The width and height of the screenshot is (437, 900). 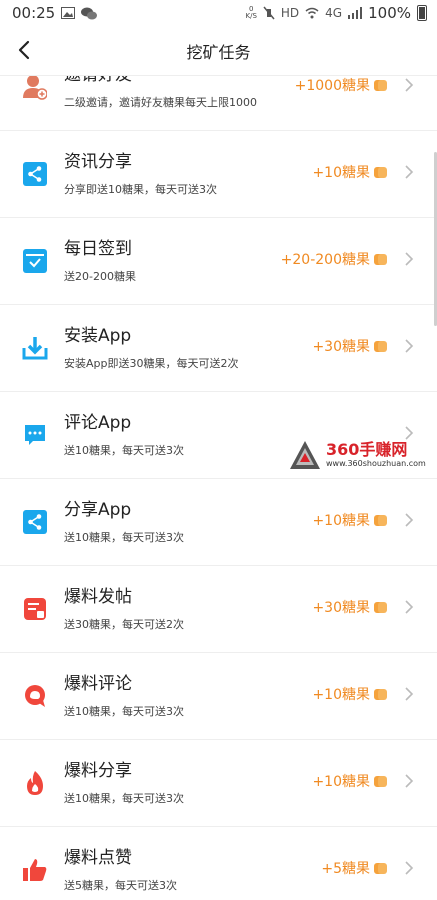 What do you see at coordinates (98, 423) in the screenshot?
I see `task-title: 评论App` at bounding box center [98, 423].